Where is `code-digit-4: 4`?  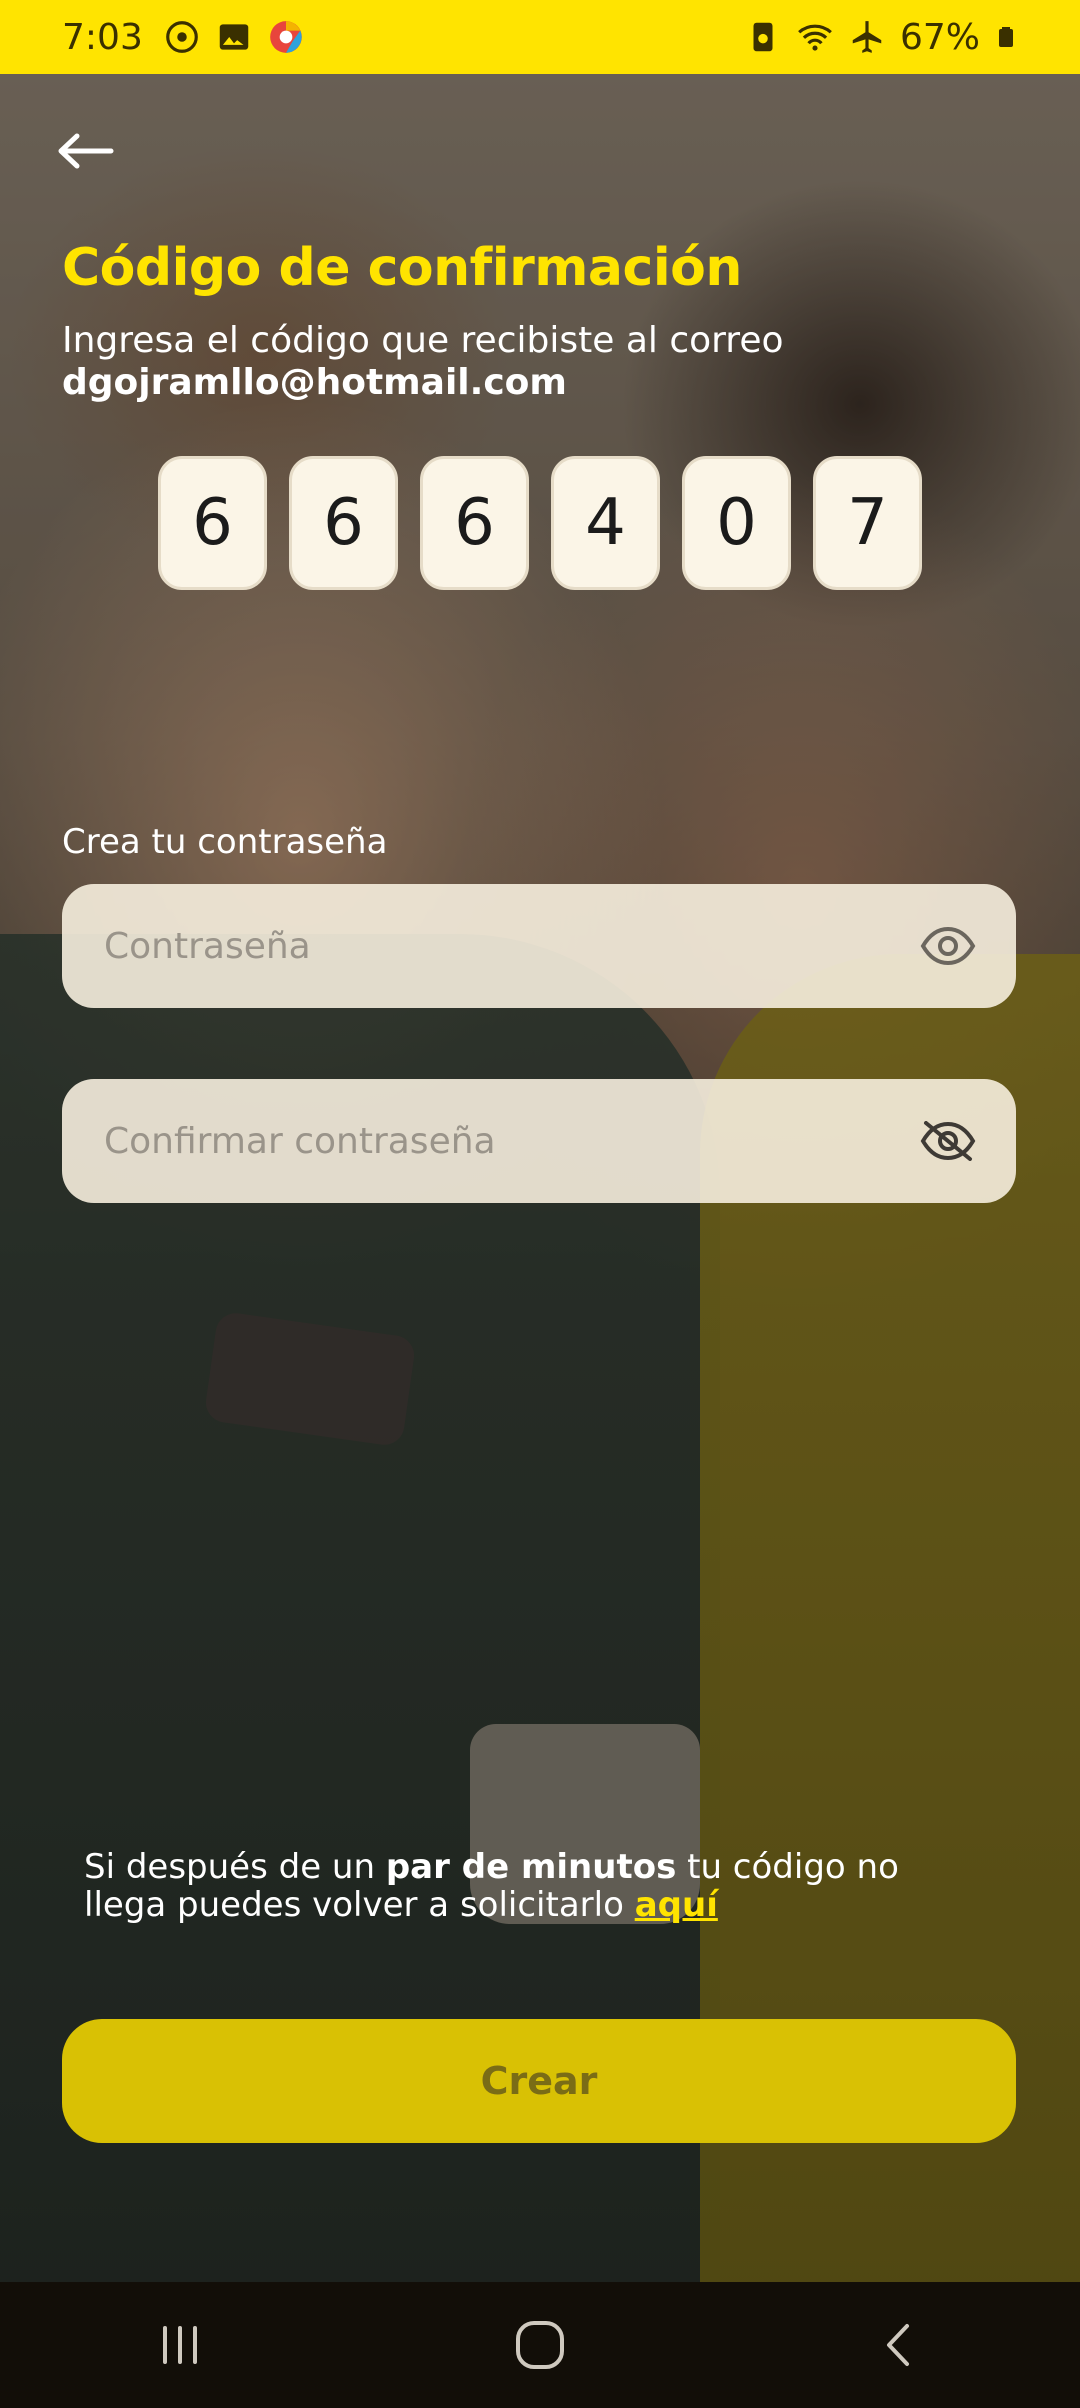 code-digit-4: 4 is located at coordinates (605, 523).